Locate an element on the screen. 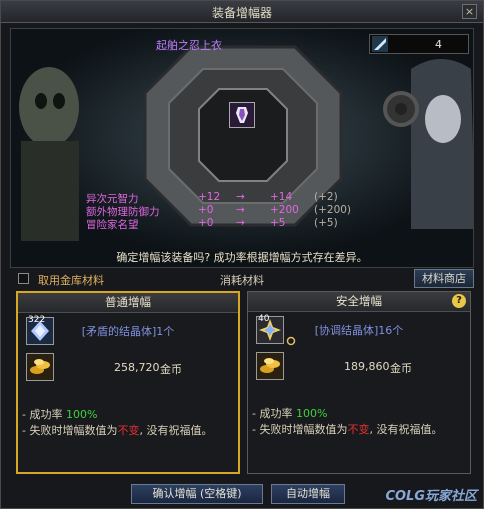  panel-title: 普通增幅 is located at coordinates (128, 303).